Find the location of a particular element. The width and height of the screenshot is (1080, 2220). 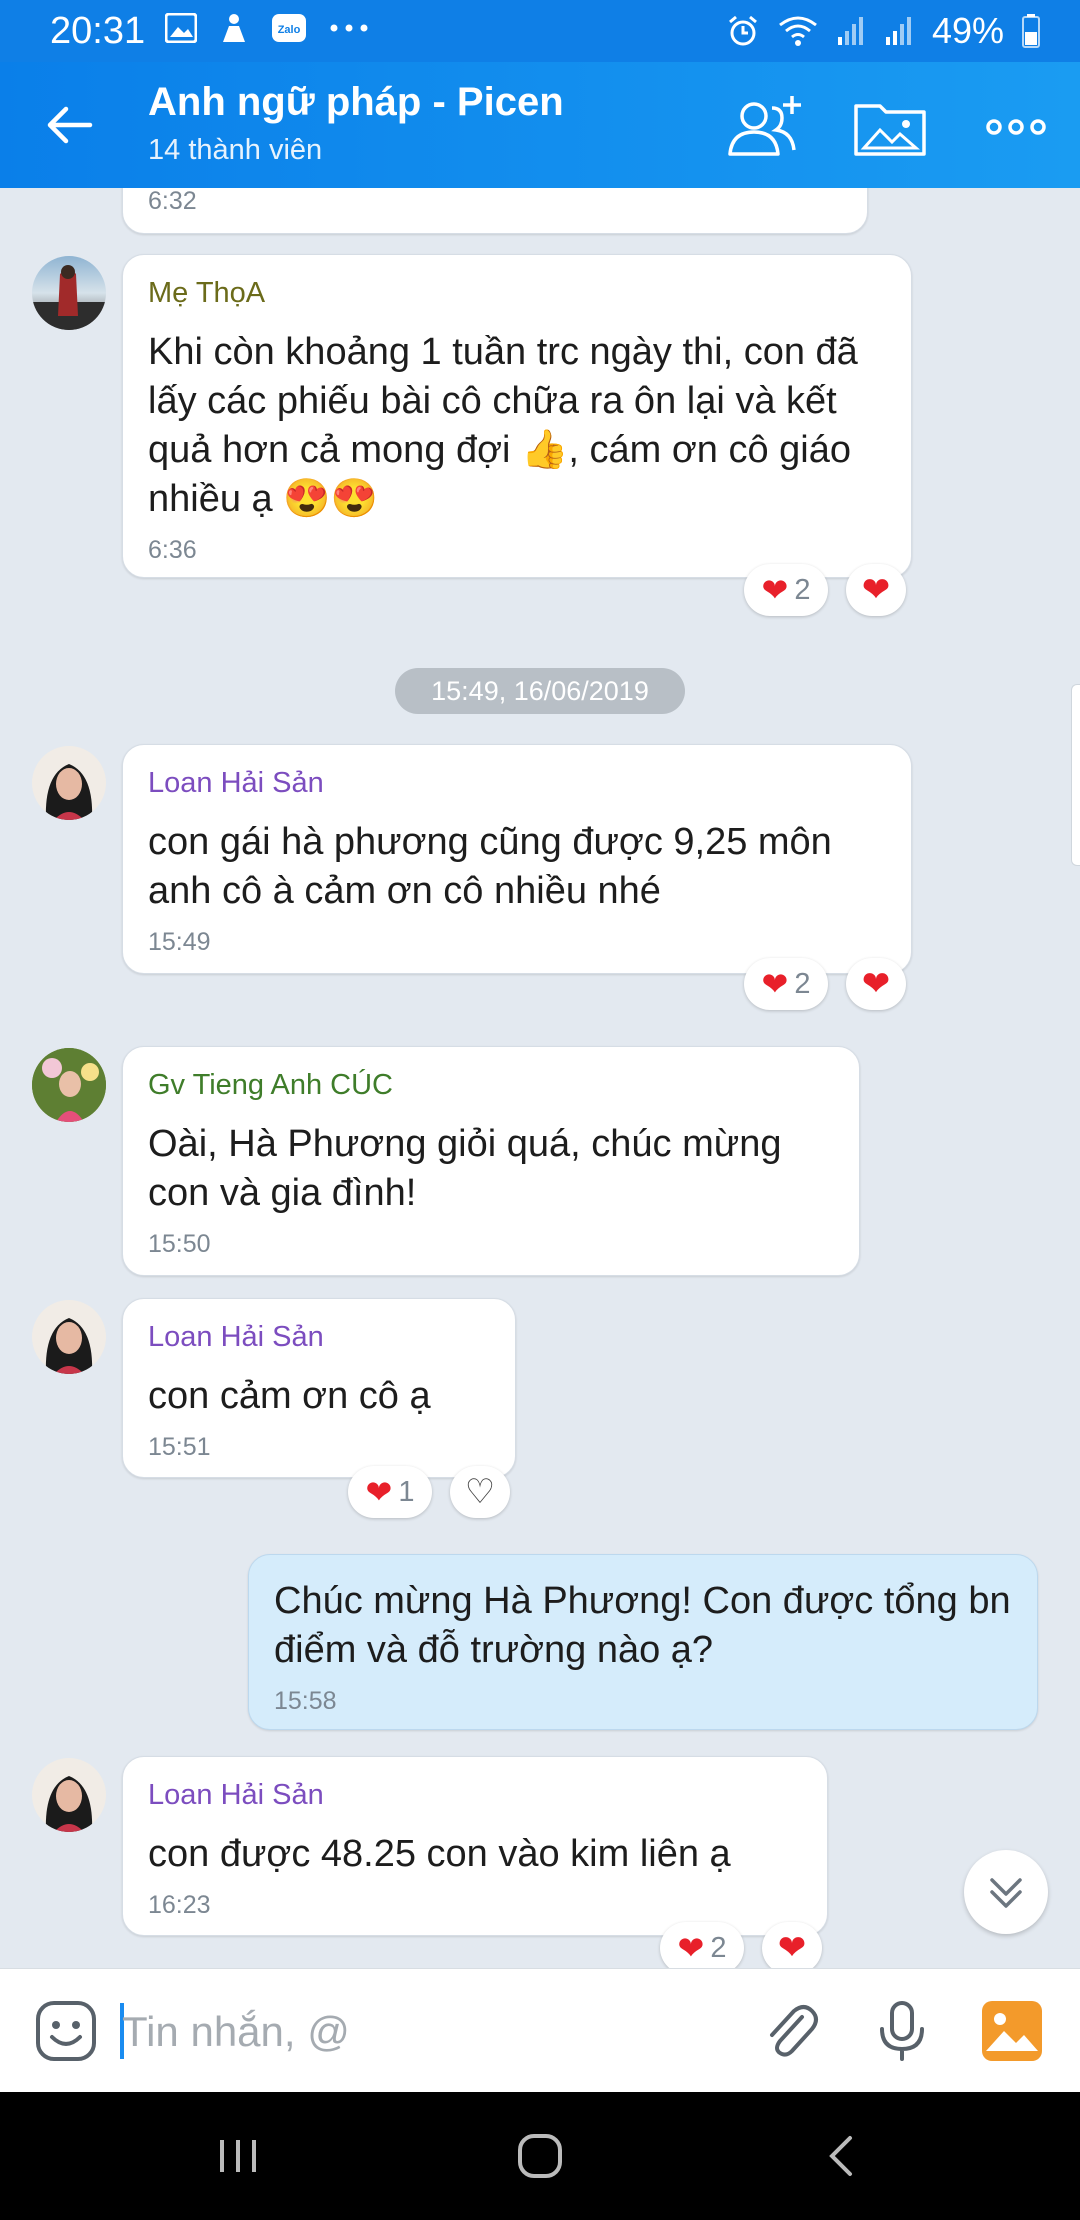

battery-icon is located at coordinates (1031, 31).